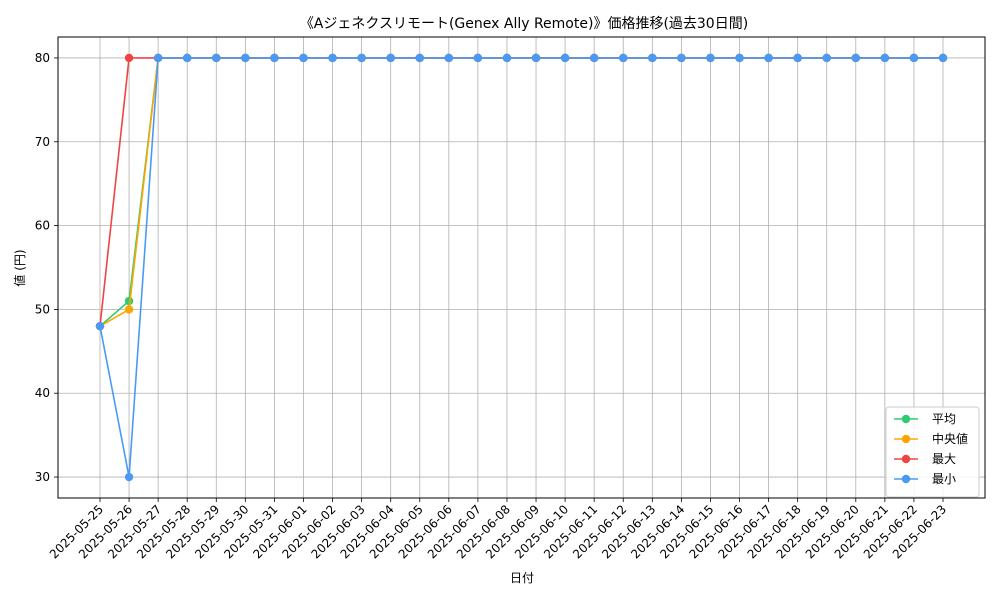  Describe the element at coordinates (950, 438) in the screenshot. I see `legend-label: 中央値` at that location.